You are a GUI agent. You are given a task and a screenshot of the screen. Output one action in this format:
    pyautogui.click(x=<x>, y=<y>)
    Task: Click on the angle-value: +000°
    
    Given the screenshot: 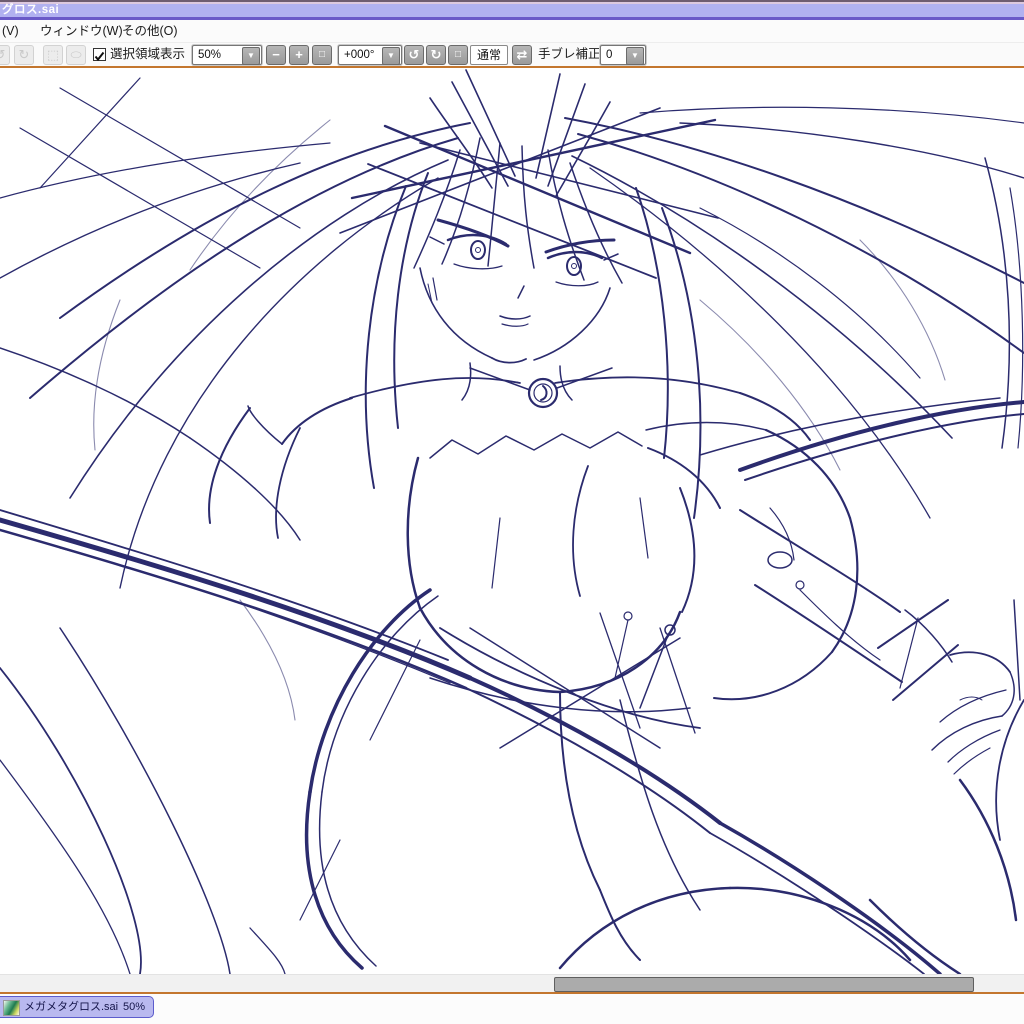 What is the action you would take?
    pyautogui.click(x=359, y=55)
    